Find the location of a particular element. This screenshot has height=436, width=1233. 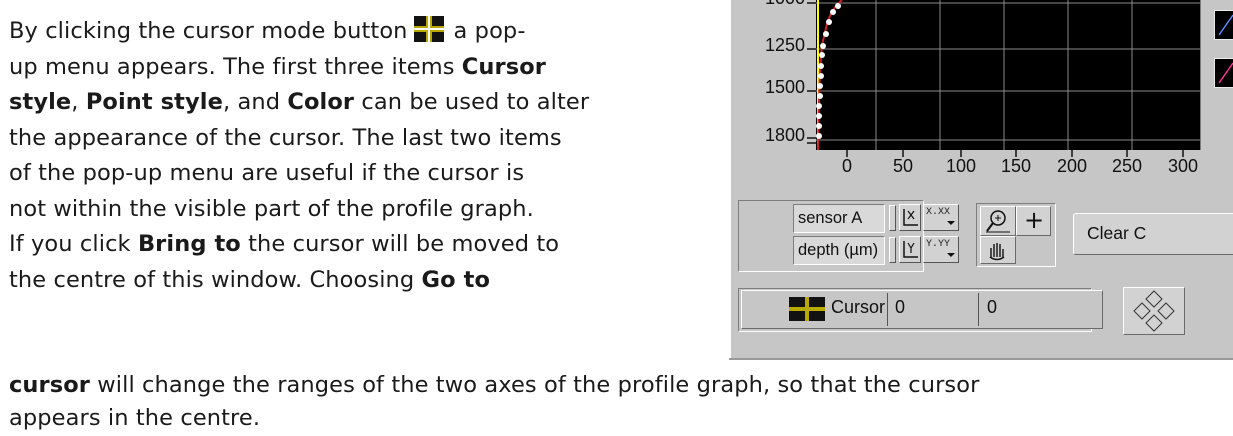

panel-edge is located at coordinates (730, 180).